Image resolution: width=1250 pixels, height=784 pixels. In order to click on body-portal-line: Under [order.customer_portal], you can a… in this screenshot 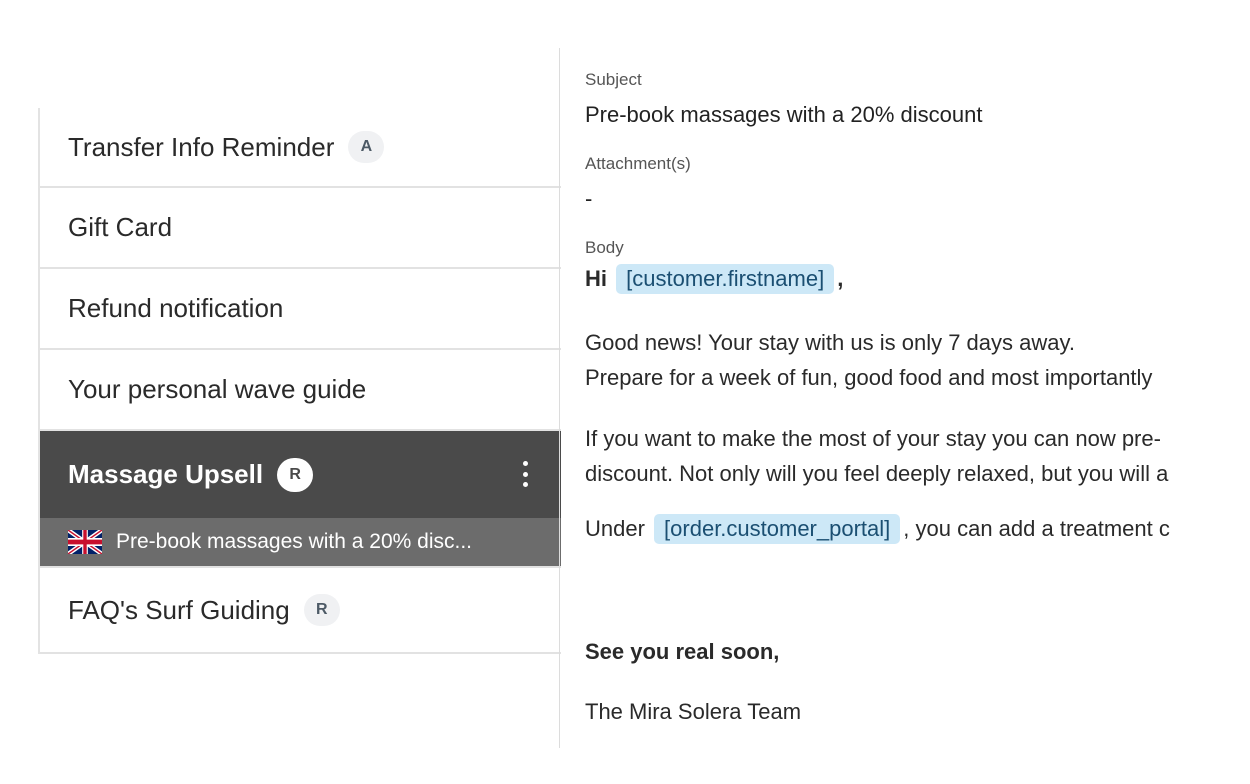, I will do `click(877, 529)`.